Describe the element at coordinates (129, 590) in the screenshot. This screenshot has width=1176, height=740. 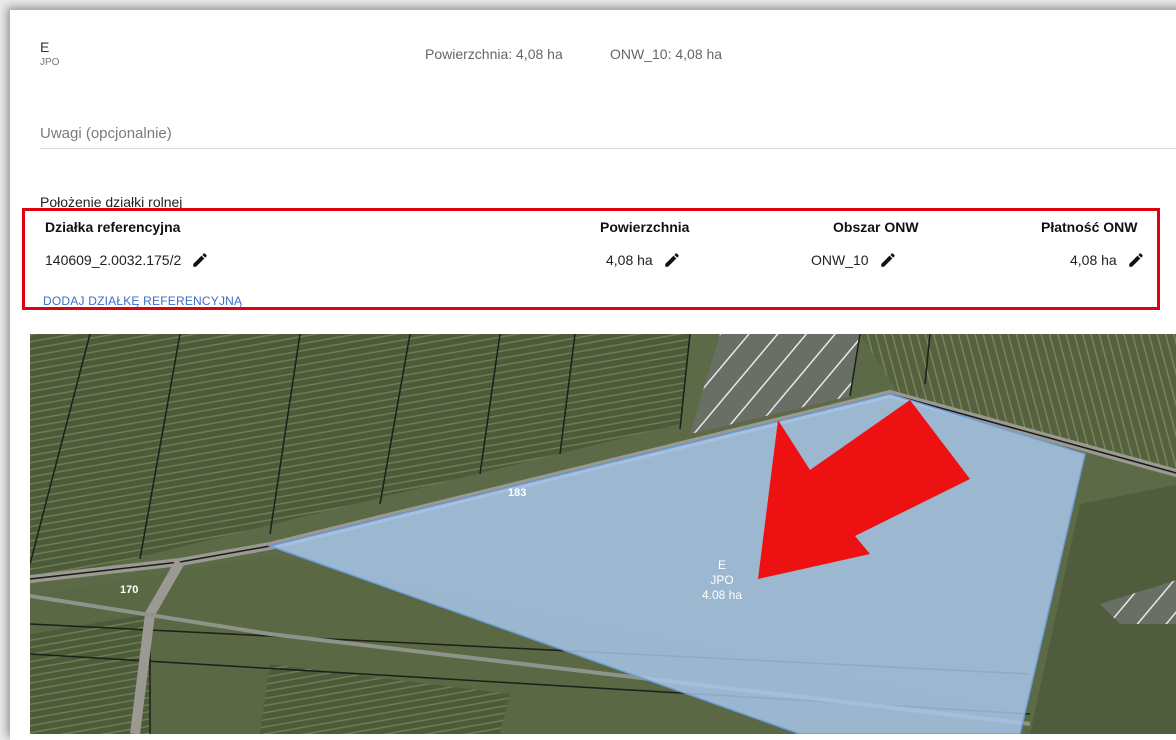
I see `road-label-170: 170` at that location.